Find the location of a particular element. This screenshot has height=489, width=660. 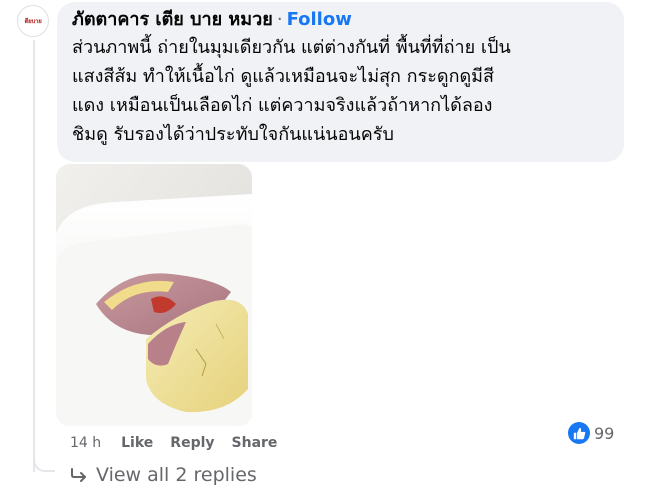

reply-button: Reply is located at coordinates (192, 443).